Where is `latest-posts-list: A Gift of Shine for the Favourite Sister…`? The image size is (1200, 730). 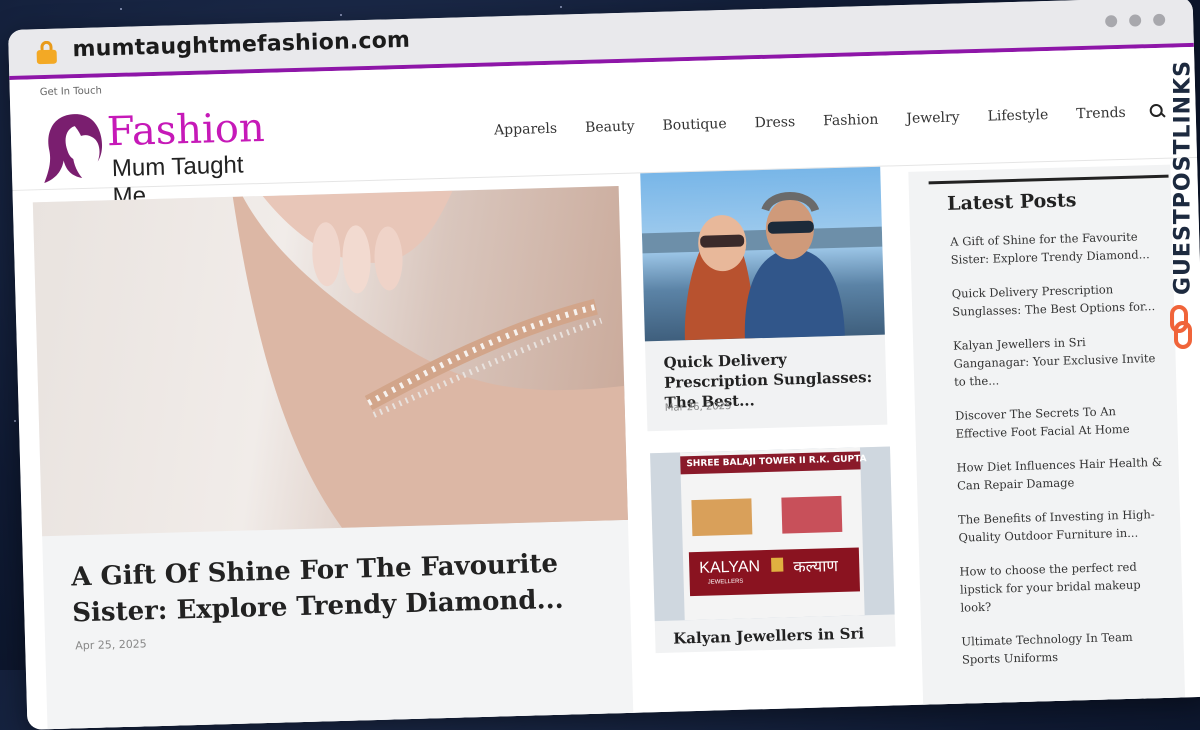 latest-posts-list: A Gift of Shine for the Favourite Sister… is located at coordinates (1061, 456).